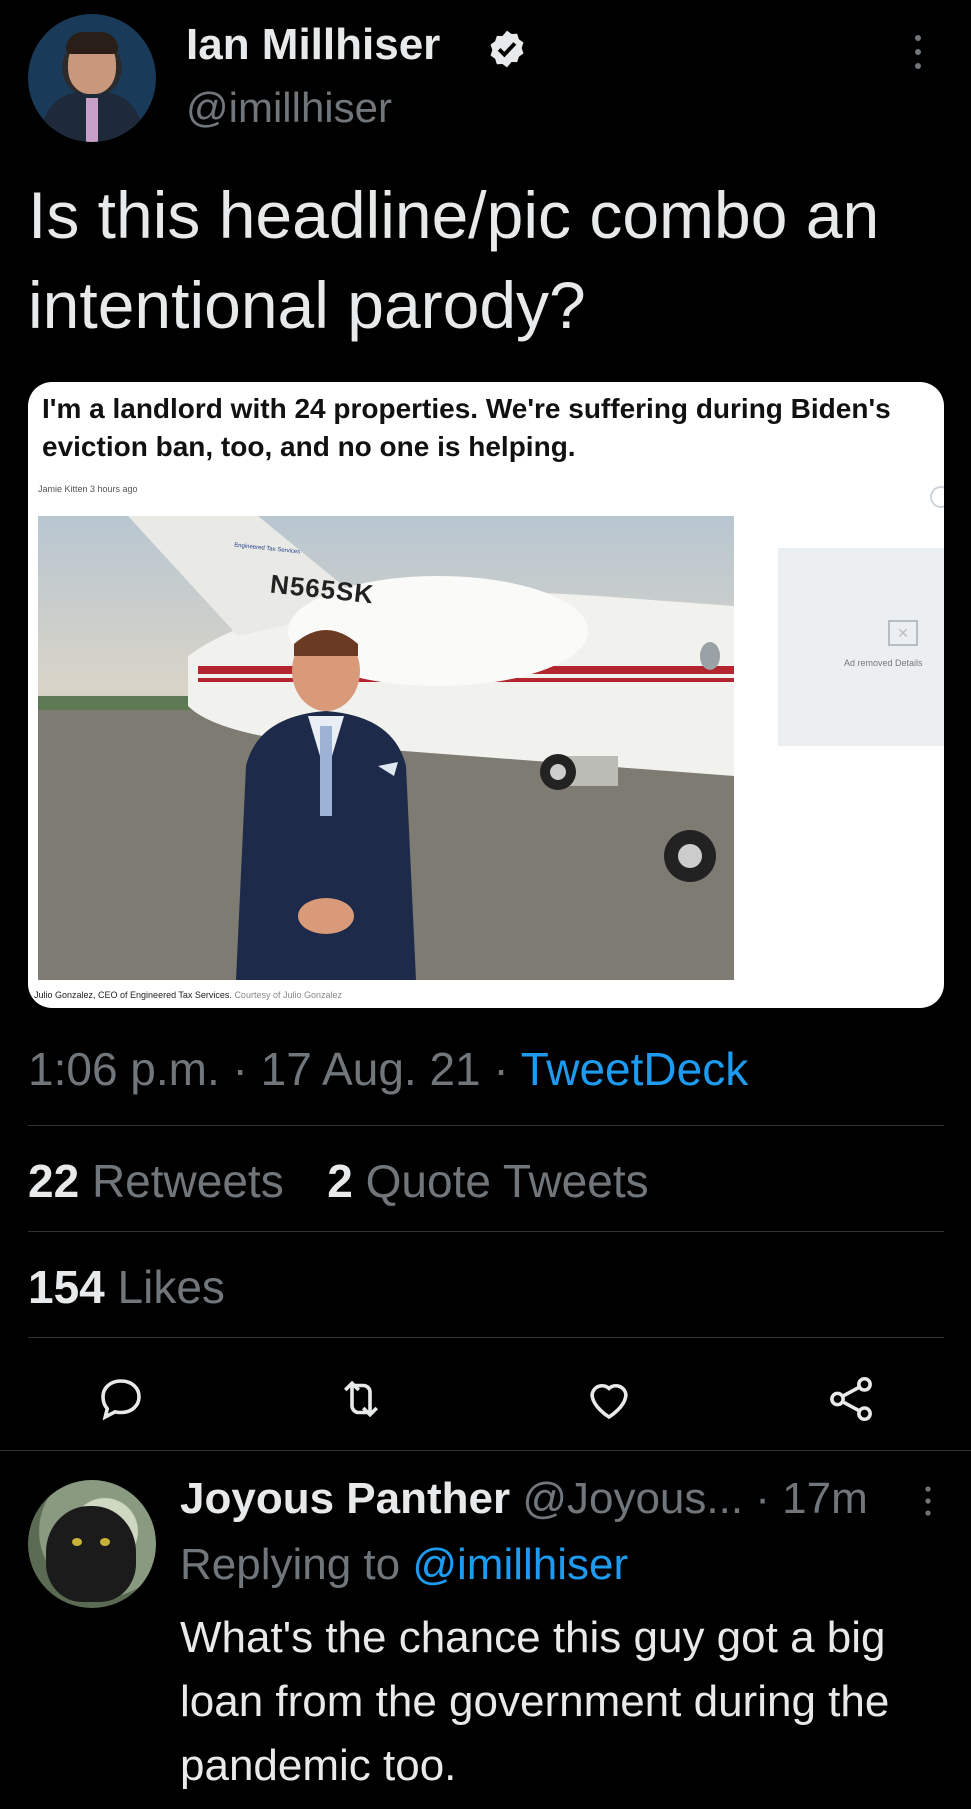 The height and width of the screenshot is (1809, 971). What do you see at coordinates (54, 1181) in the screenshot?
I see `retweets-count: 22` at bounding box center [54, 1181].